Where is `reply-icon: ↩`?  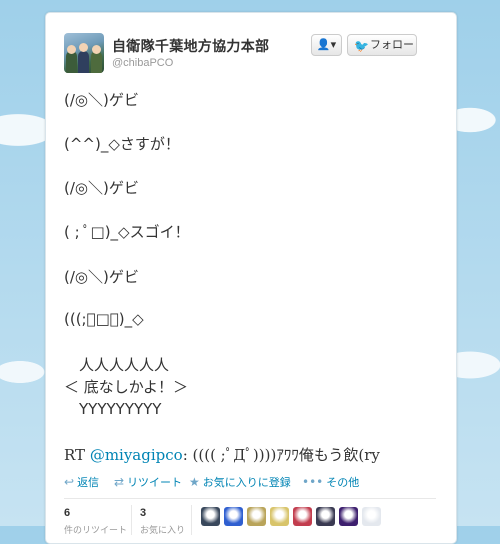
reply-icon: ↩ is located at coordinates (69, 482).